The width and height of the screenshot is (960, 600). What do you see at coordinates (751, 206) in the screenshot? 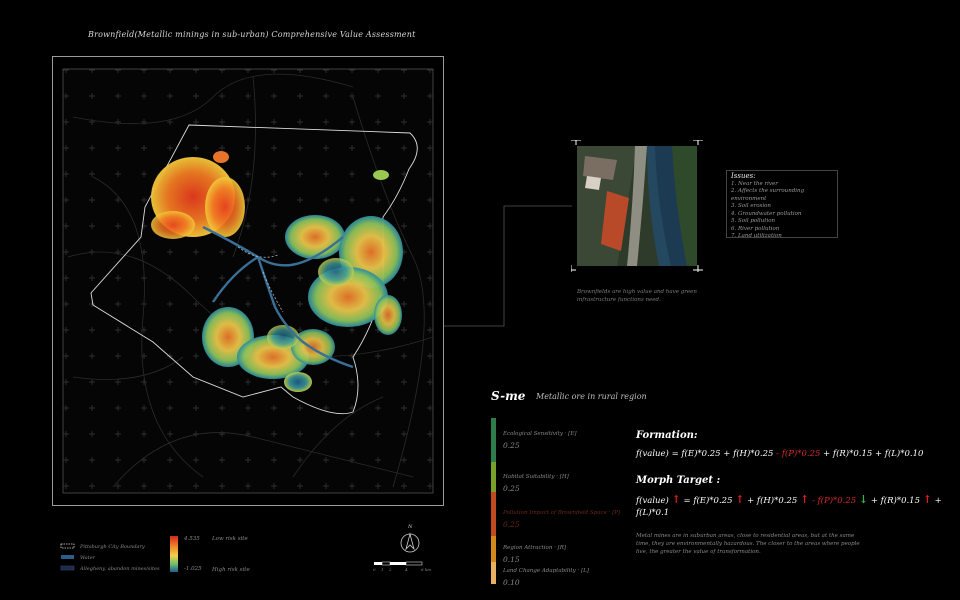
I see `issue-item: 3. Soil erosion` at bounding box center [751, 206].